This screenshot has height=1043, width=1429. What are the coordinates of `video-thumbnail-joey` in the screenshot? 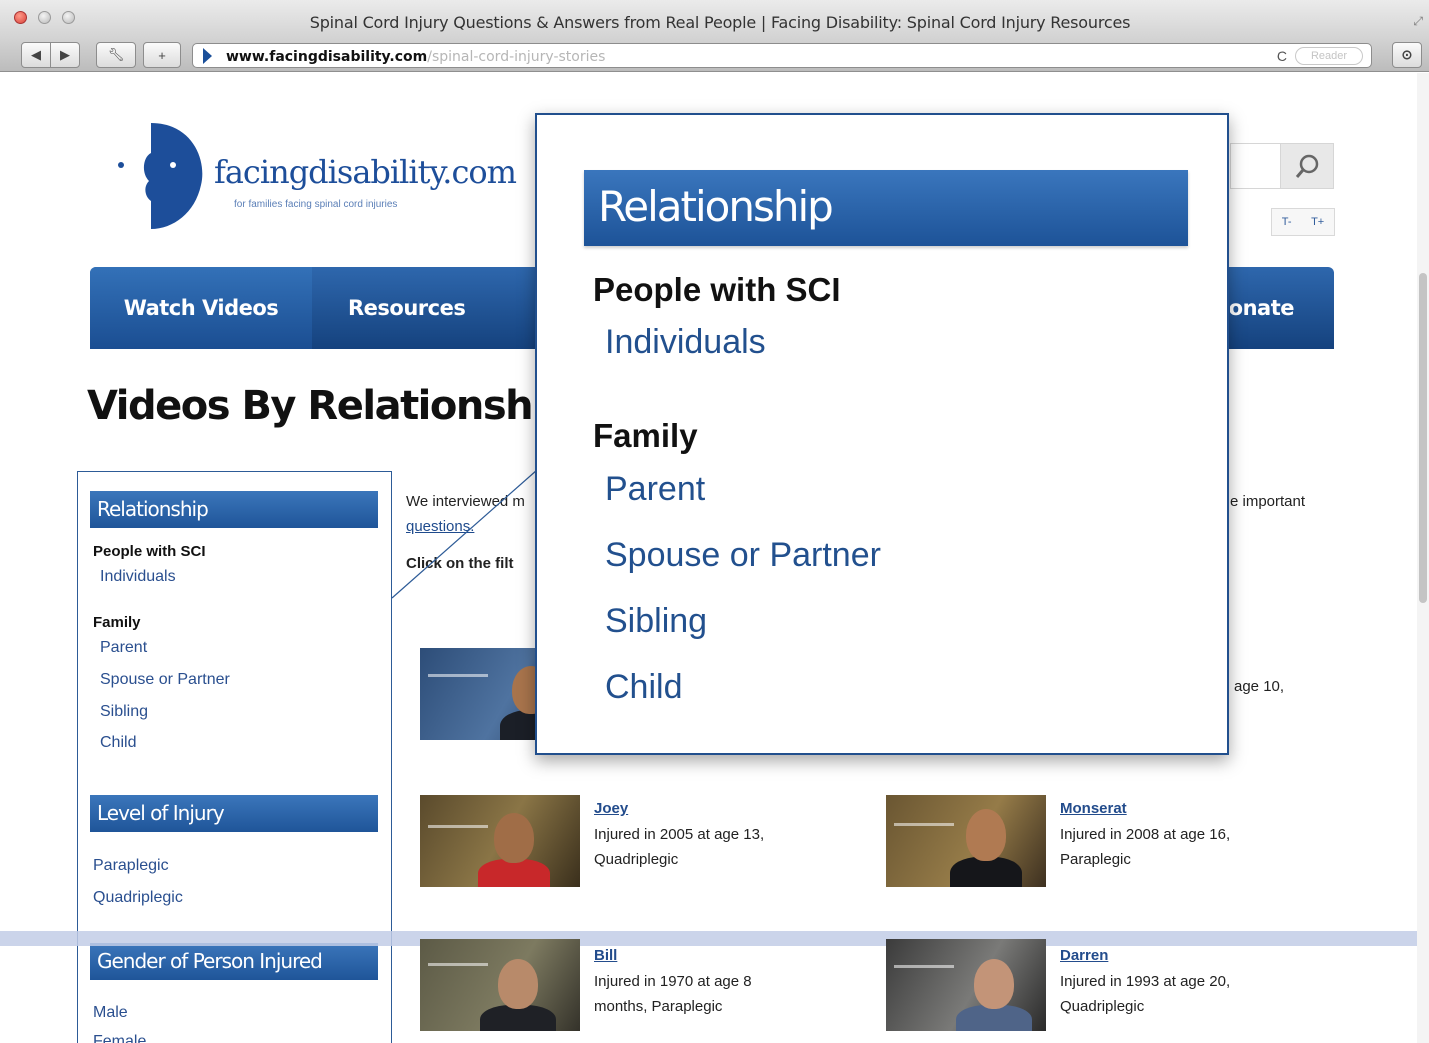 It's located at (500, 841).